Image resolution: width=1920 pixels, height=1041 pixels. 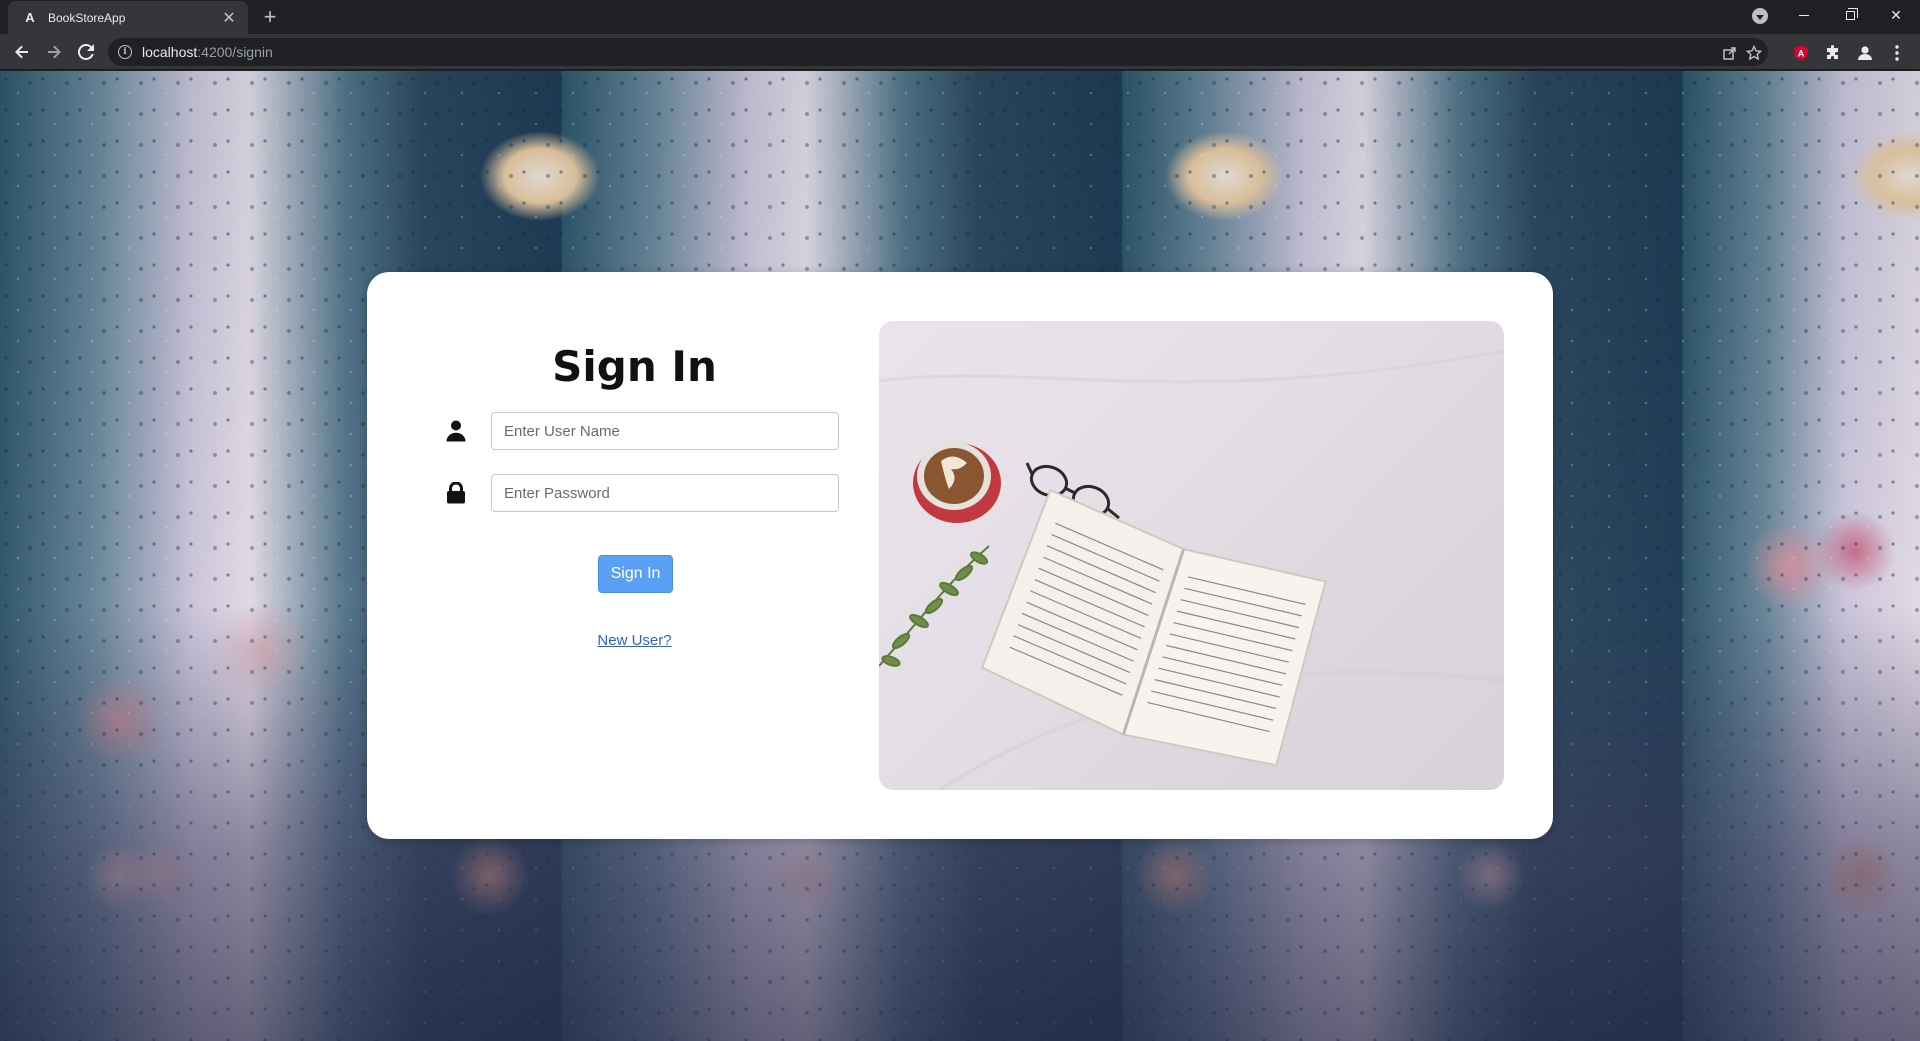 I want to click on password-row, so click(x=646, y=493).